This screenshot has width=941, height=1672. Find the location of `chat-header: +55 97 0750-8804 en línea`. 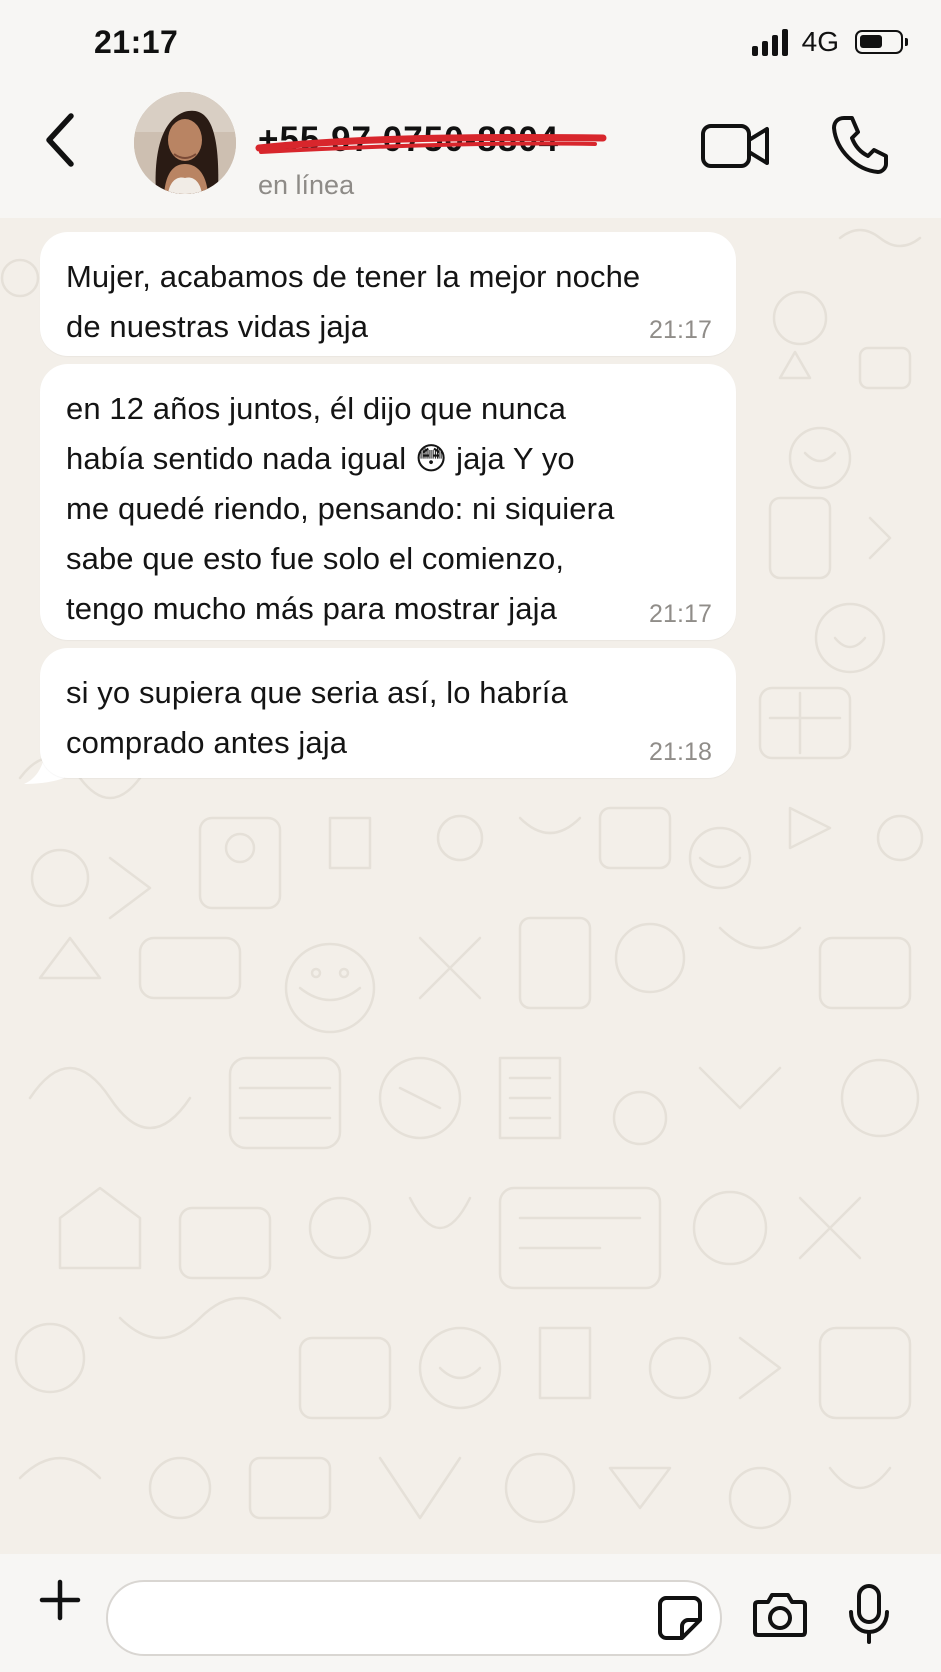

chat-header: +55 97 0750-8804 en línea is located at coordinates (470, 152).